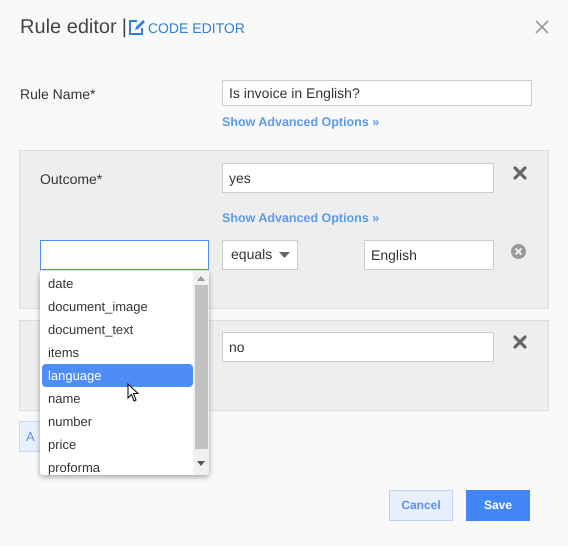 The image size is (568, 546). Describe the element at coordinates (117, 329) in the screenshot. I see `dropdown-option: document_text` at that location.